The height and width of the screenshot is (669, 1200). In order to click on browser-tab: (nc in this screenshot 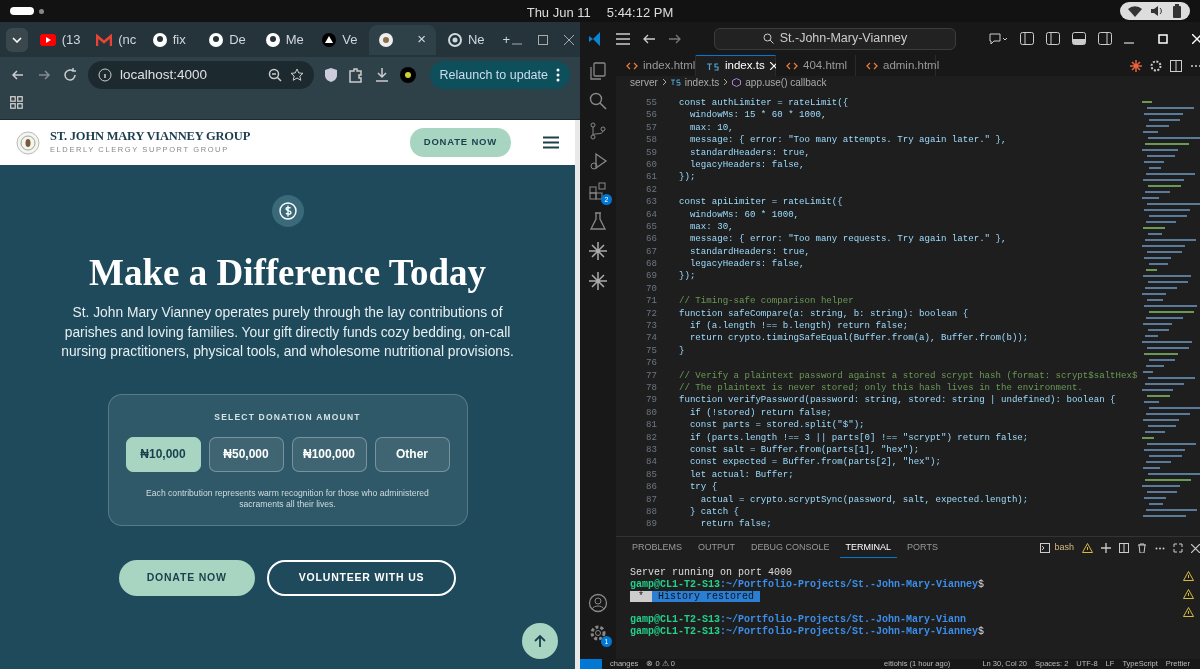, I will do `click(113, 39)`.